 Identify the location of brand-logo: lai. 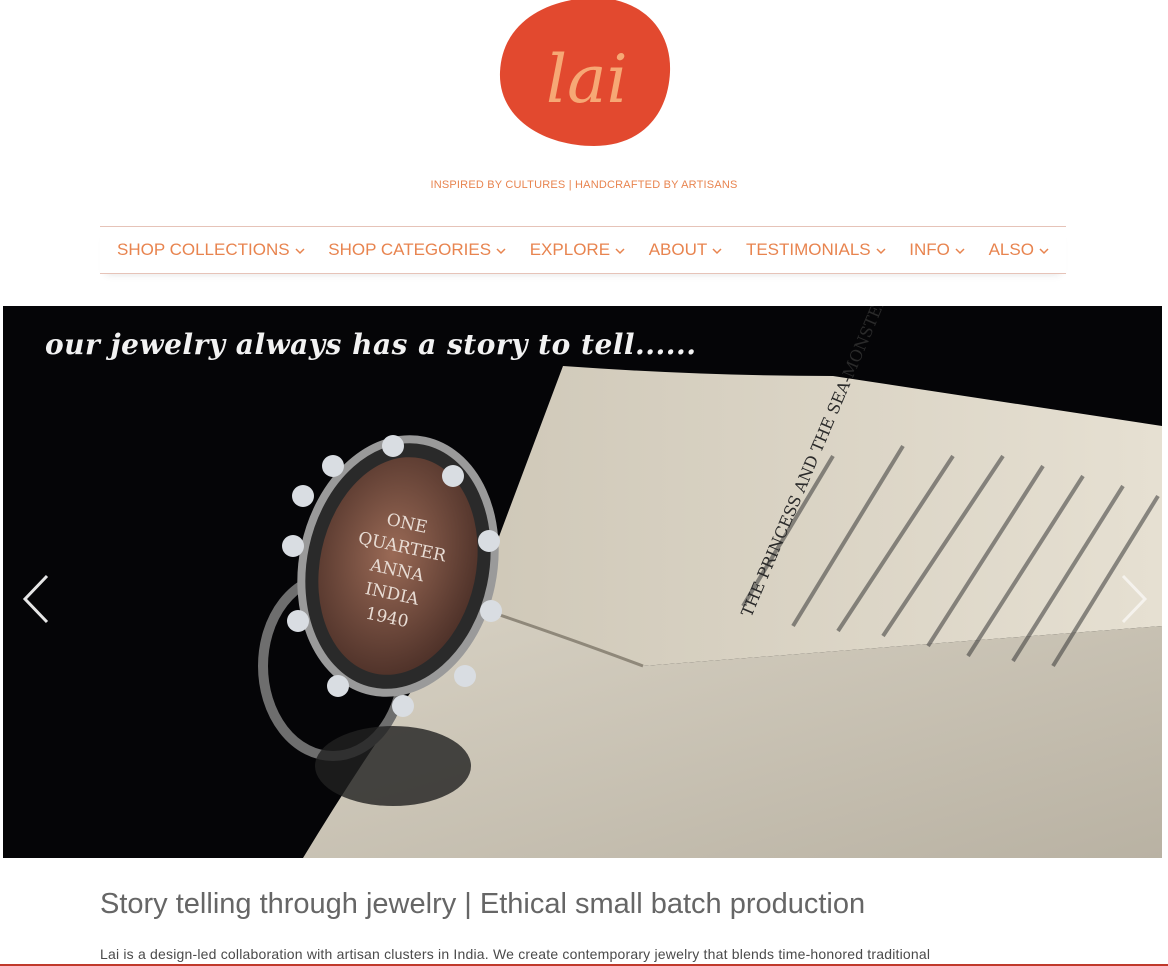
(584, 76).